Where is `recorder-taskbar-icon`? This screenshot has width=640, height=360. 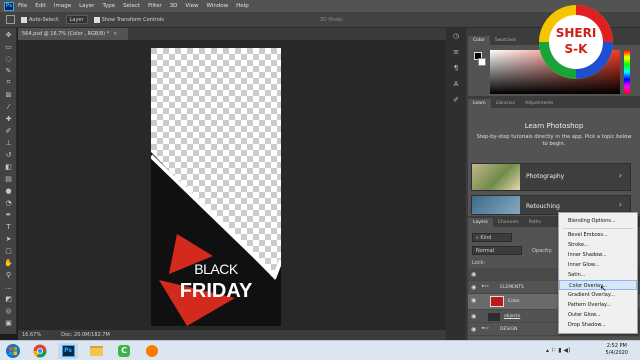
recorder-taskbar-icon is located at coordinates (152, 351).